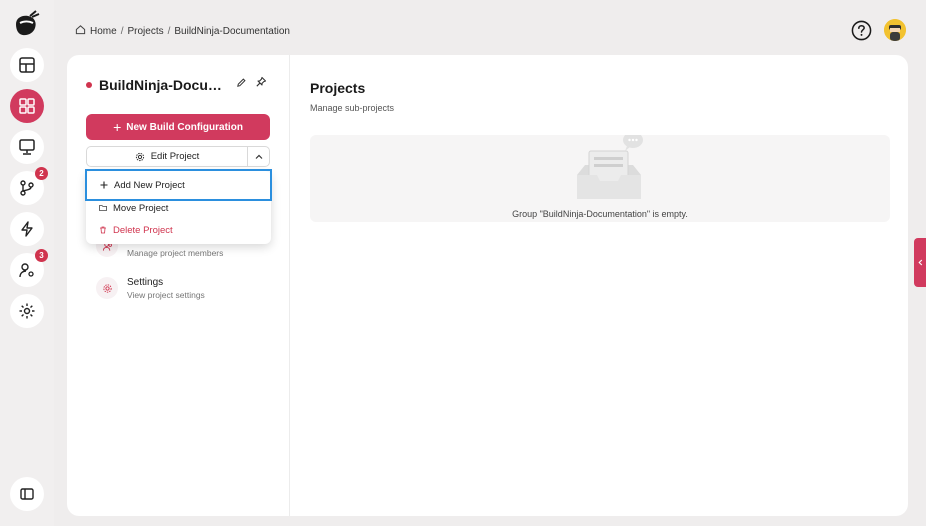  I want to click on left-rail: 2 3, so click(27, 263).